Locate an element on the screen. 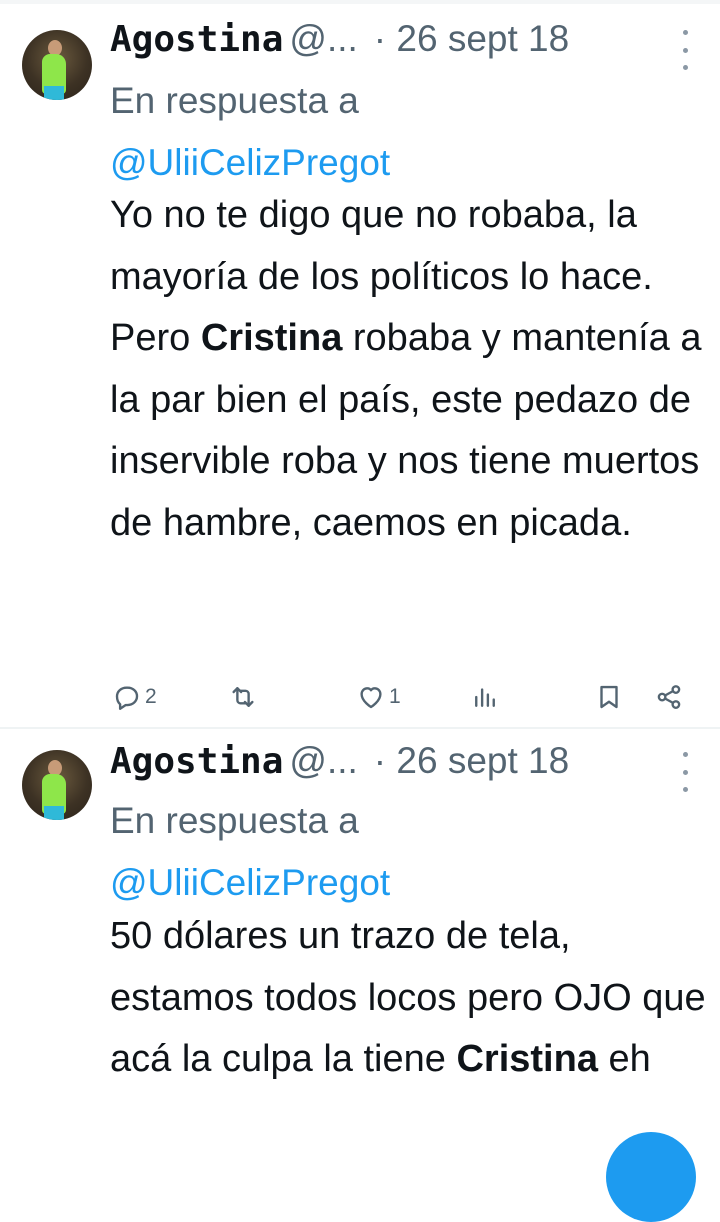 This screenshot has width=720, height=1222. retweet-button is located at coordinates (243, 697).